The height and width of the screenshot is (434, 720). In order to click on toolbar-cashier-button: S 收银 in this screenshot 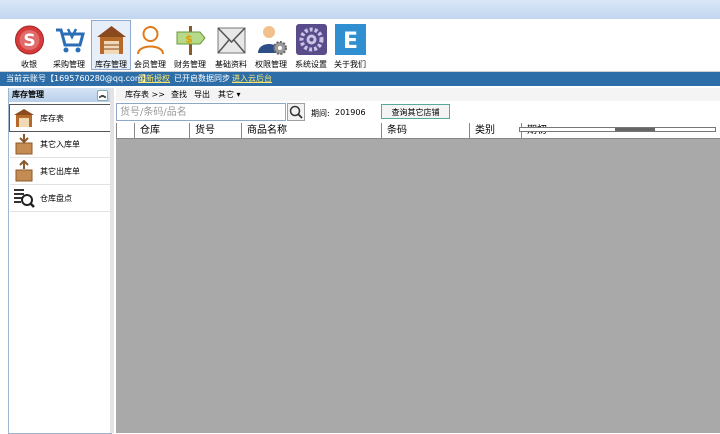, I will do `click(29, 45)`.